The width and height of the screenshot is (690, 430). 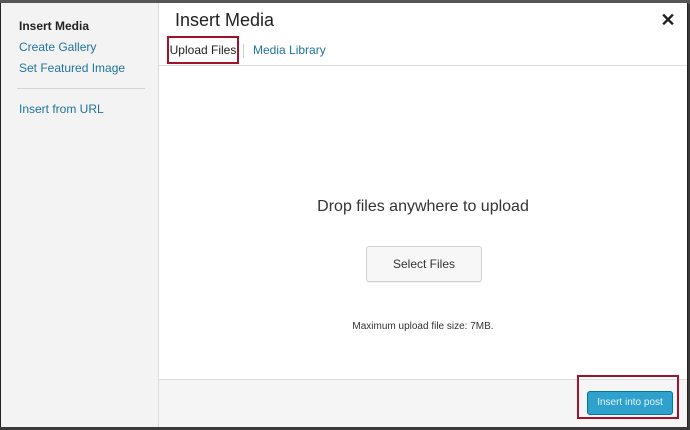 I want to click on tab-divider, so click(x=243, y=51).